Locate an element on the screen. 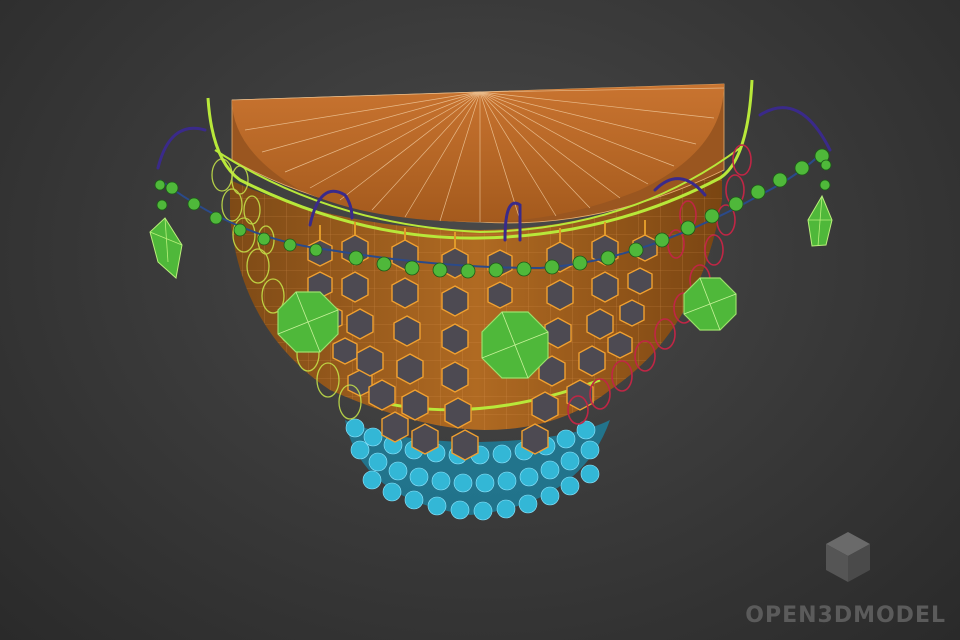  cube-icon is located at coordinates (848, 557).